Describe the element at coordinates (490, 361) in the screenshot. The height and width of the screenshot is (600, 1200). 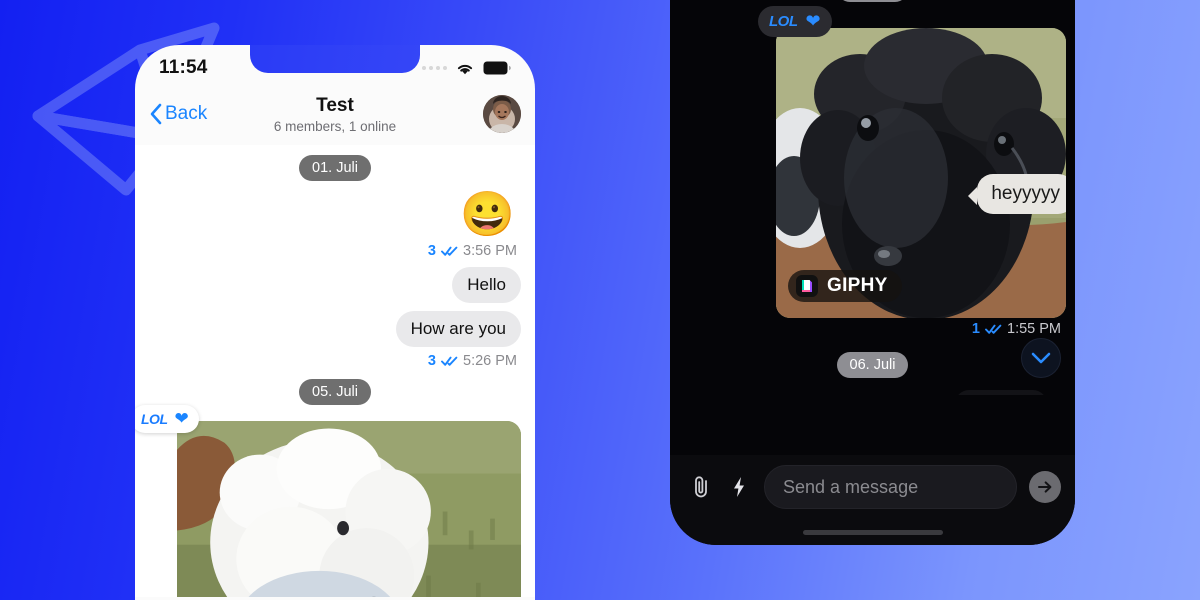
I see `message-time: 5:26 PM` at that location.